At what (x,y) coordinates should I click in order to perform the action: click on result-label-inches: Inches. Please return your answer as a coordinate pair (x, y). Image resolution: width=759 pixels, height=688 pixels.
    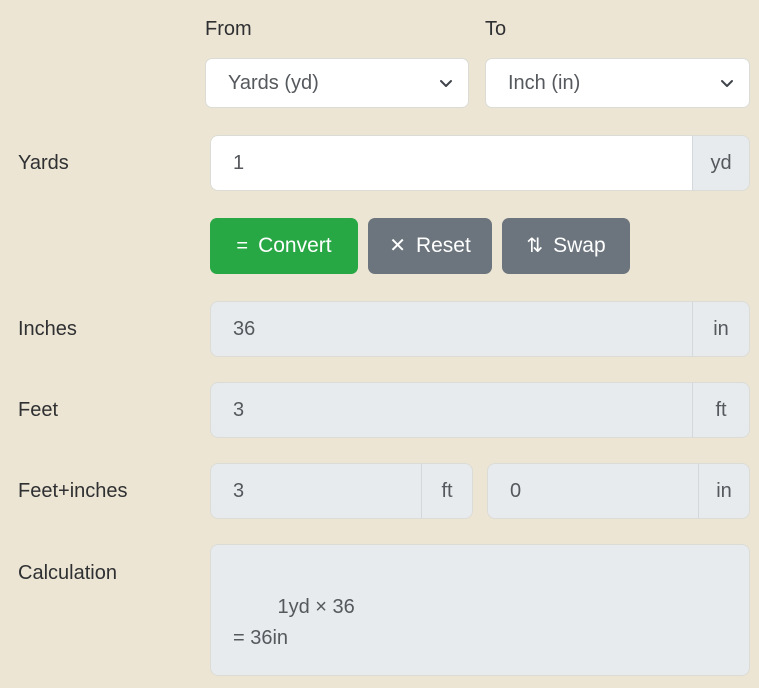
    Looking at the image, I should click on (47, 329).